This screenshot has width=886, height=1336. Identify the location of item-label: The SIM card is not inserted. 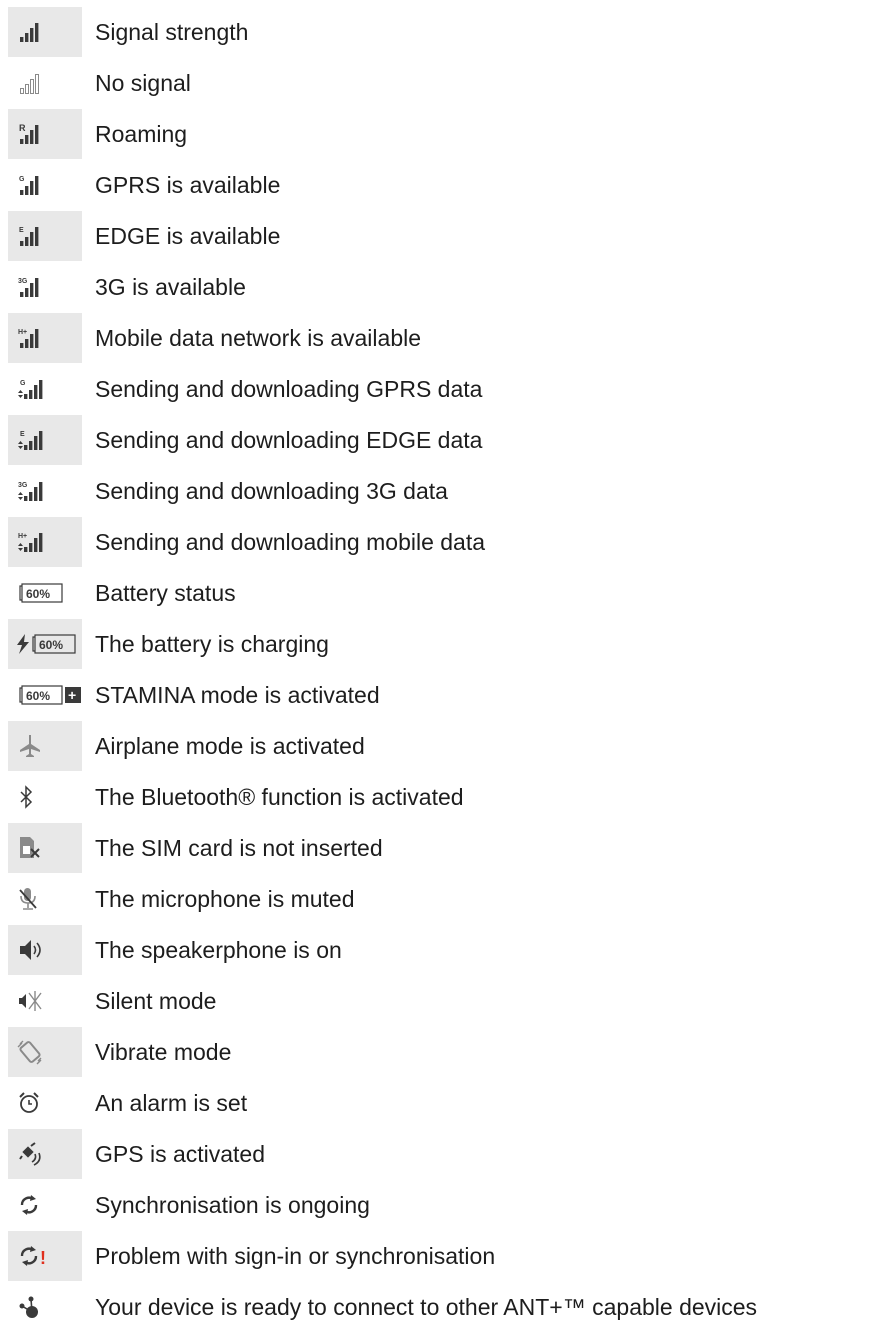
(239, 848).